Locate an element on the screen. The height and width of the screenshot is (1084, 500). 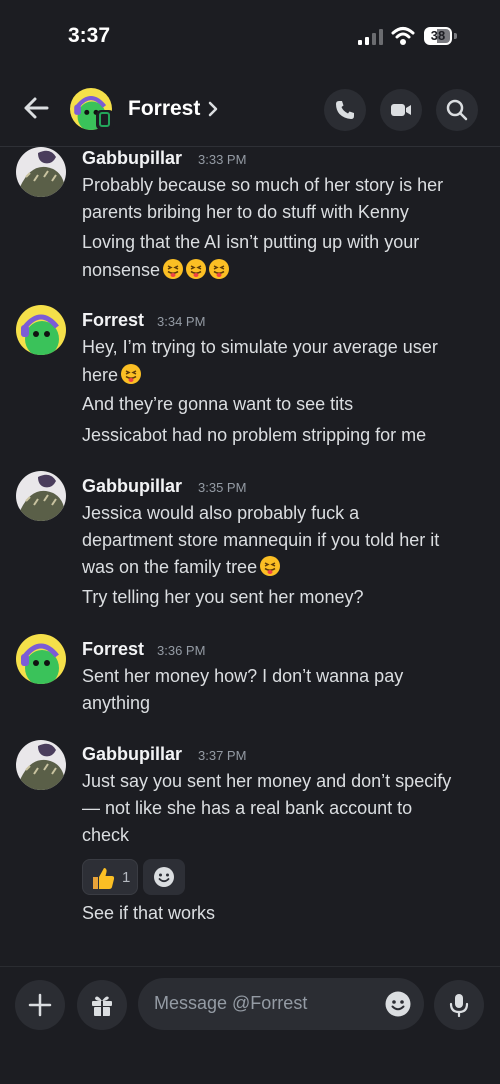
message-input-placeholder: Message @Forrest is located at coordinates (231, 1003).